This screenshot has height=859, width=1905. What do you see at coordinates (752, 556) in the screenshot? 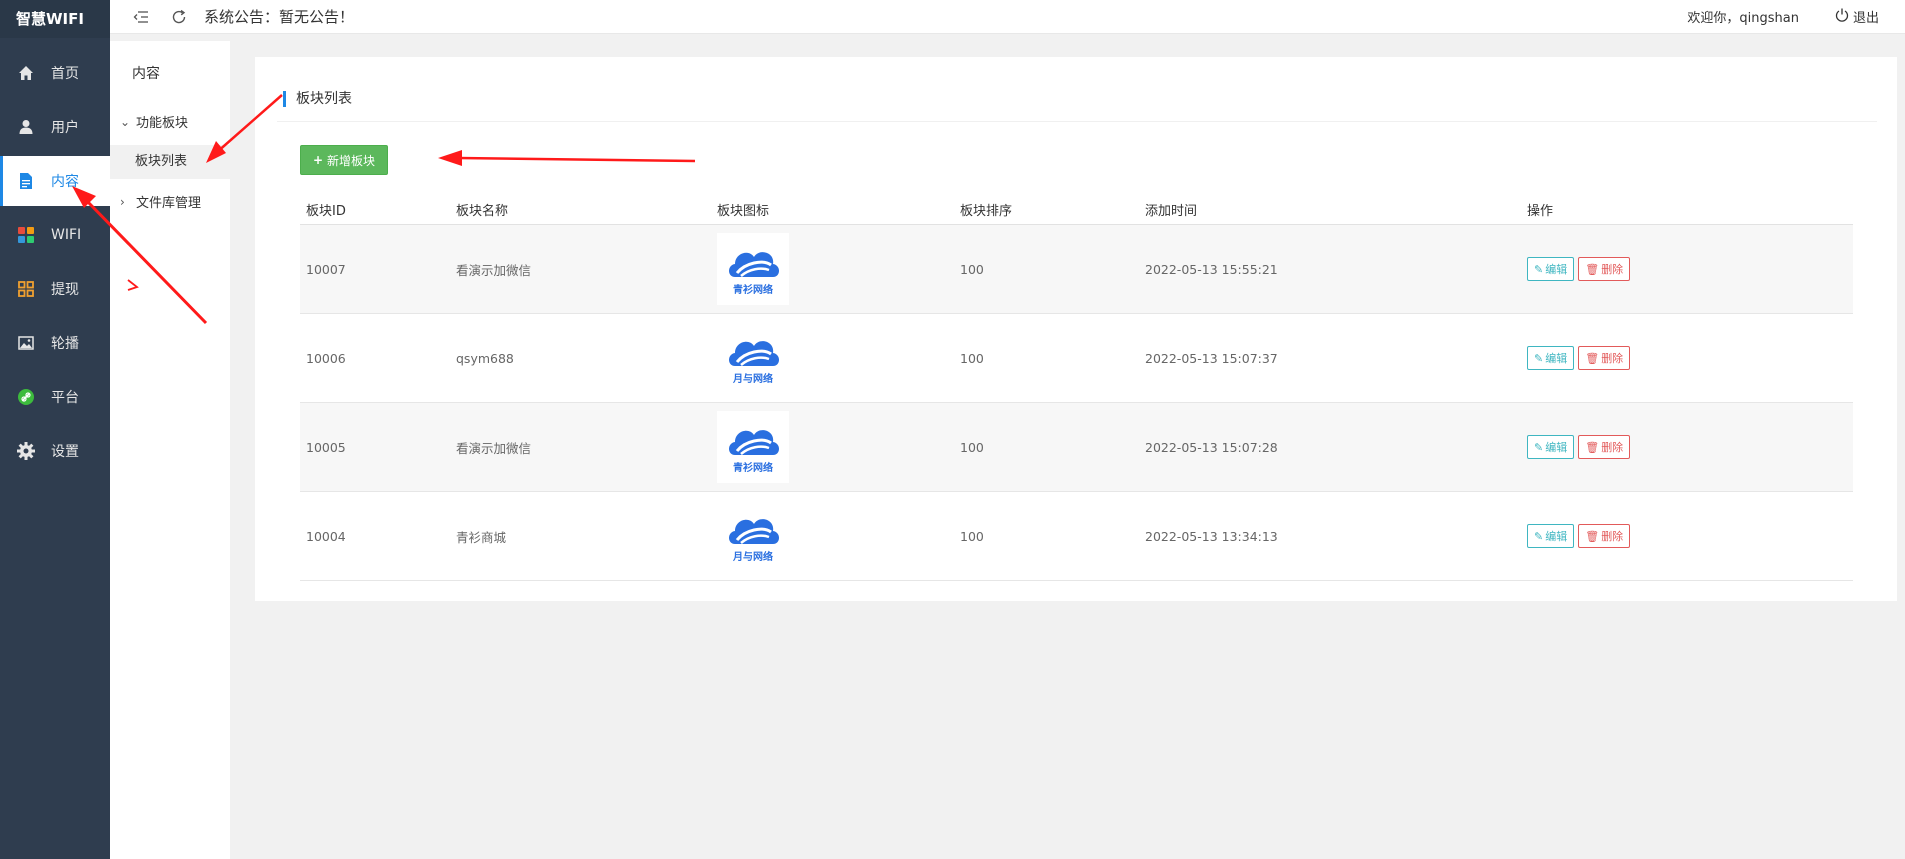
I see `logo-text: 月与网络` at bounding box center [752, 556].